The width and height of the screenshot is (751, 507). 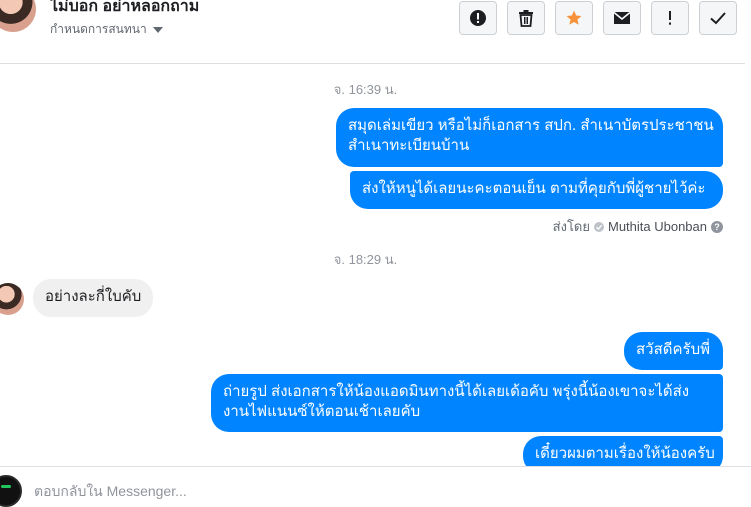 I want to click on timestamp-divider: จ. 18:29 น., so click(x=375, y=259).